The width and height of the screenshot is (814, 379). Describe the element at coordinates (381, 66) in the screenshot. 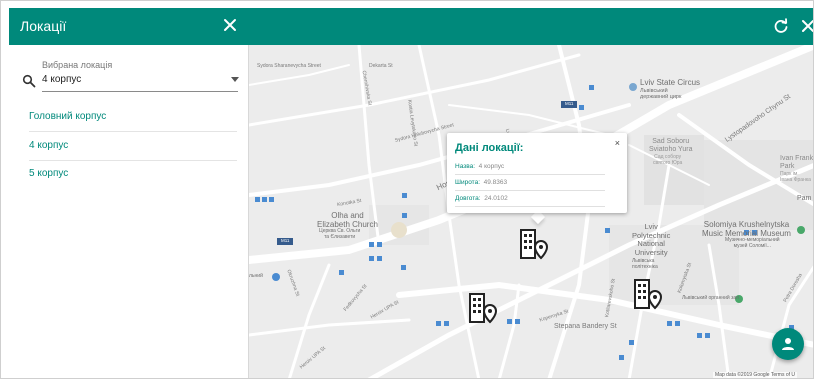

I see `street-label: Dekarta St` at that location.